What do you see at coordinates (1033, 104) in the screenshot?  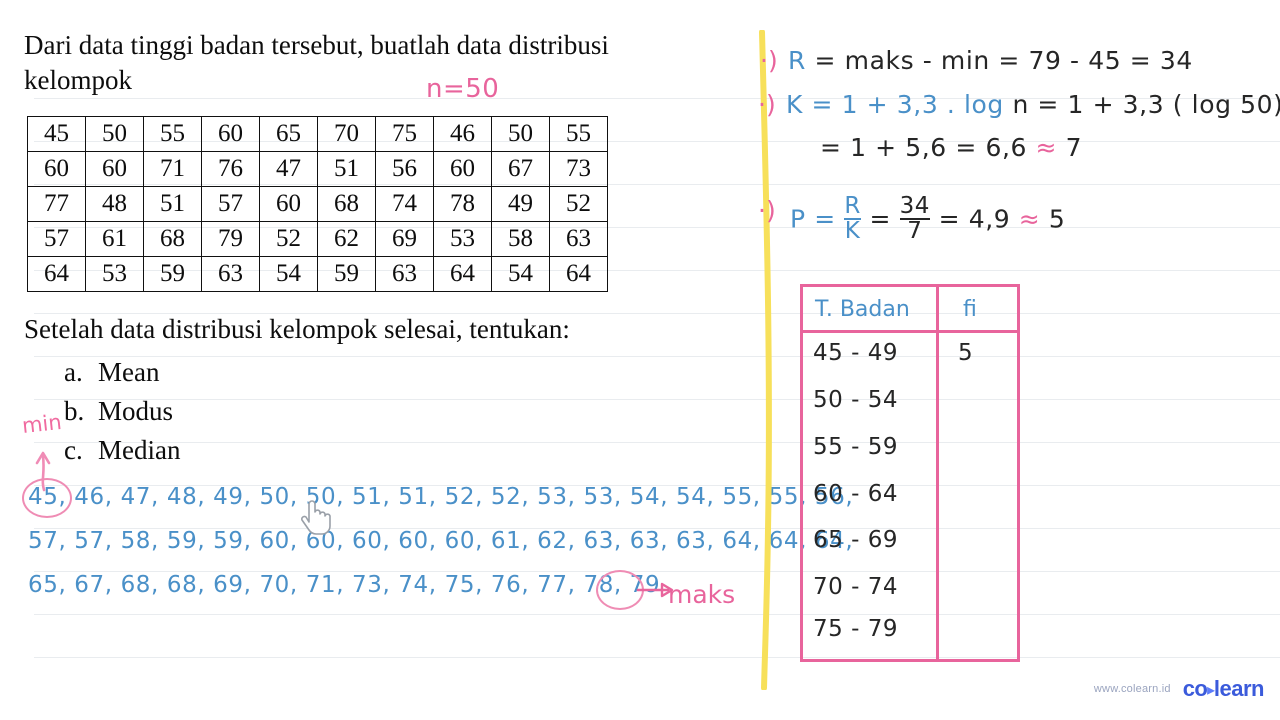 I see `work-line-K: K = 1 + 3,3 . log n = 1 + 3,3 ( log 50)` at bounding box center [1033, 104].